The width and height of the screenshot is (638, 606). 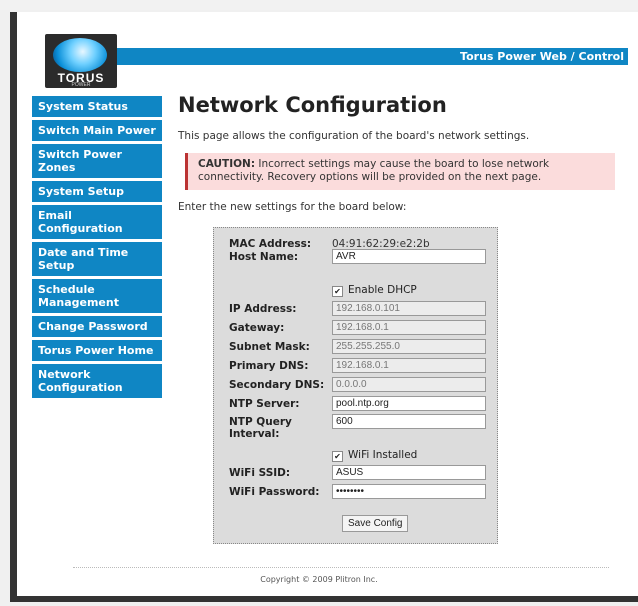 I want to click on copyright-text: Copyright © 2009 Plitron Inc., so click(x=319, y=579).